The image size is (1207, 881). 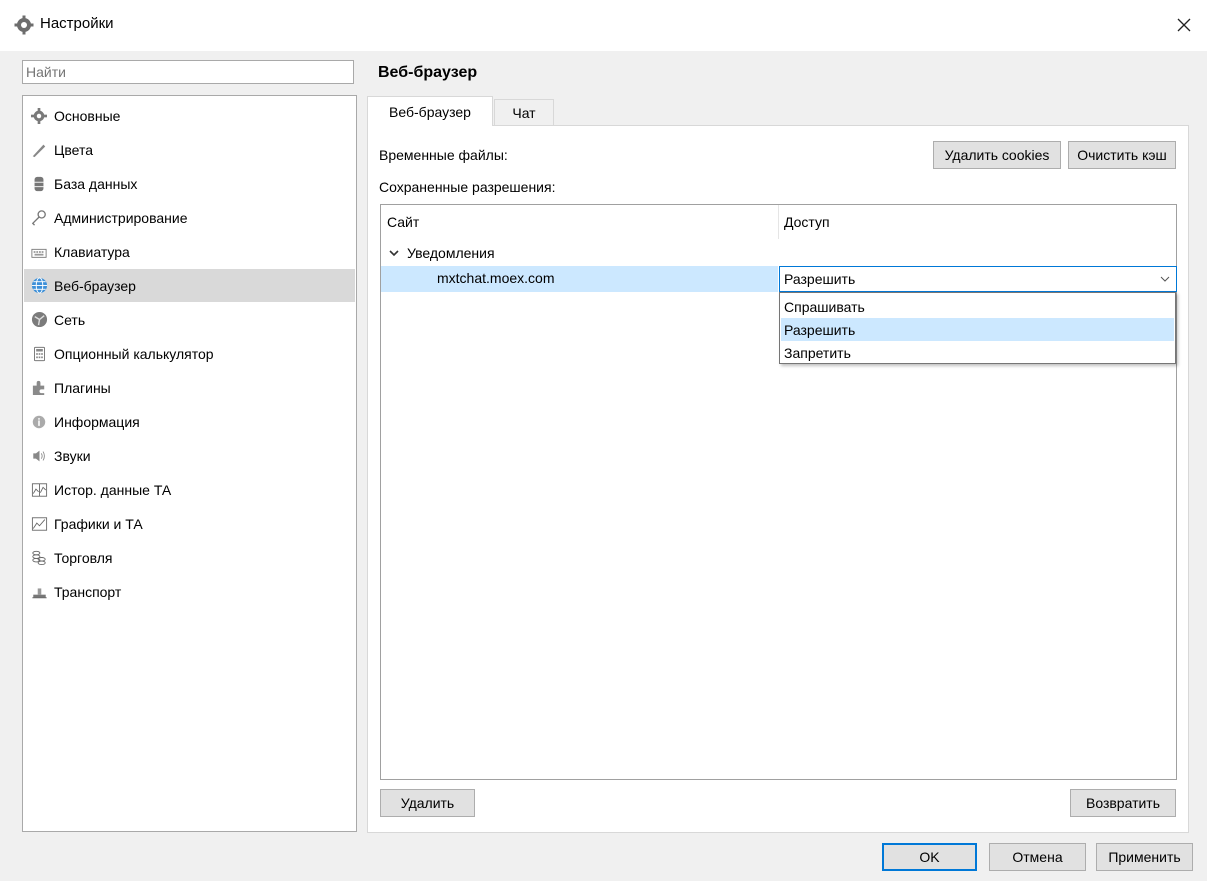 I want to click on sidebar-item-label: Графики и ТА, so click(x=98, y=523).